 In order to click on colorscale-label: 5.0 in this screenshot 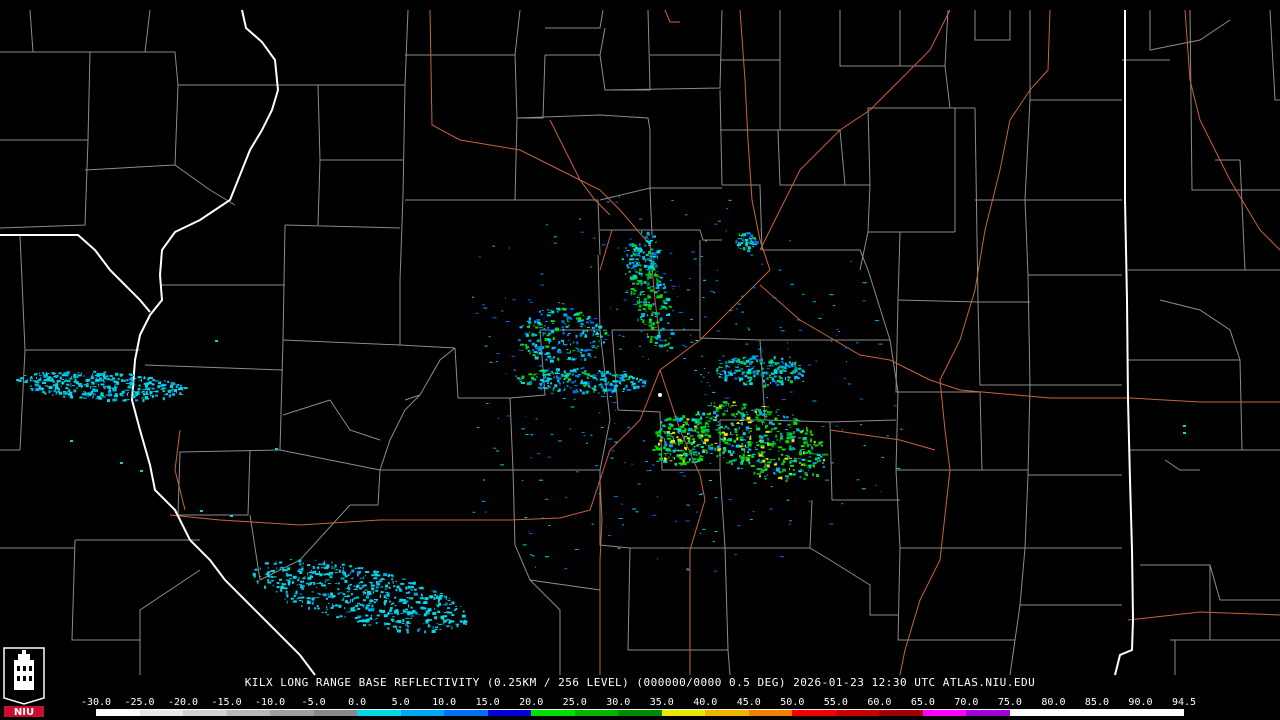, I will do `click(400, 702)`.